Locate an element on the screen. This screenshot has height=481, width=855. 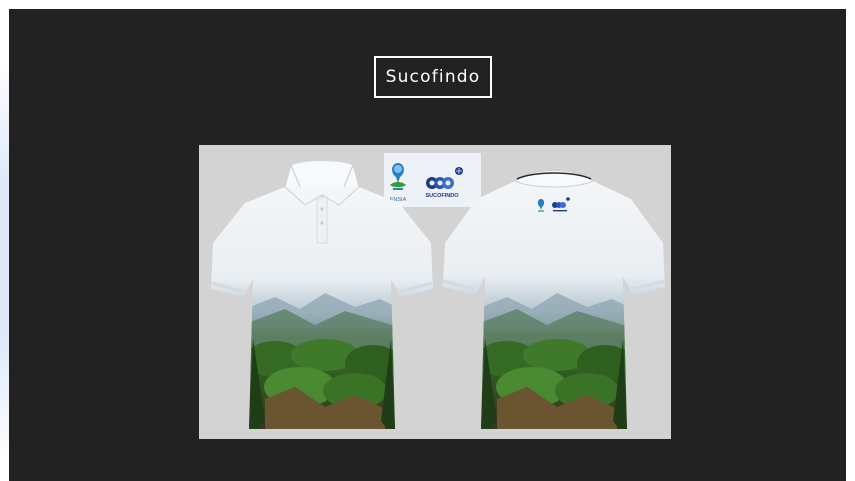
shirt-front is located at coordinates (322, 294).